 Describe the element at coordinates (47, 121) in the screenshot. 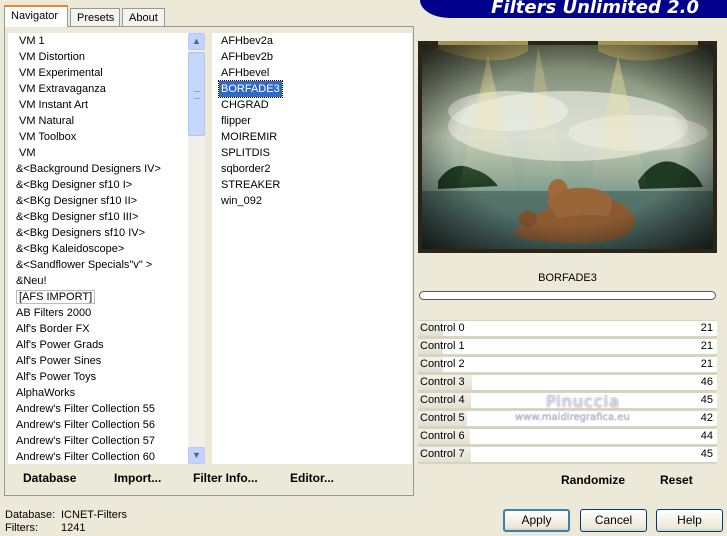

I see `category-item-label: VM Natural` at that location.